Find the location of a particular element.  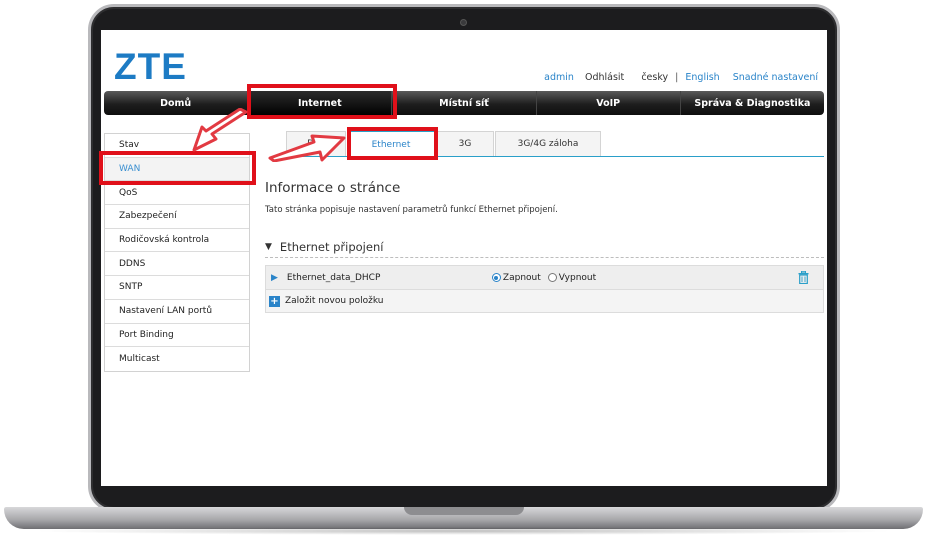

sidebar-item-security: Zabezpečení is located at coordinates (177, 217).